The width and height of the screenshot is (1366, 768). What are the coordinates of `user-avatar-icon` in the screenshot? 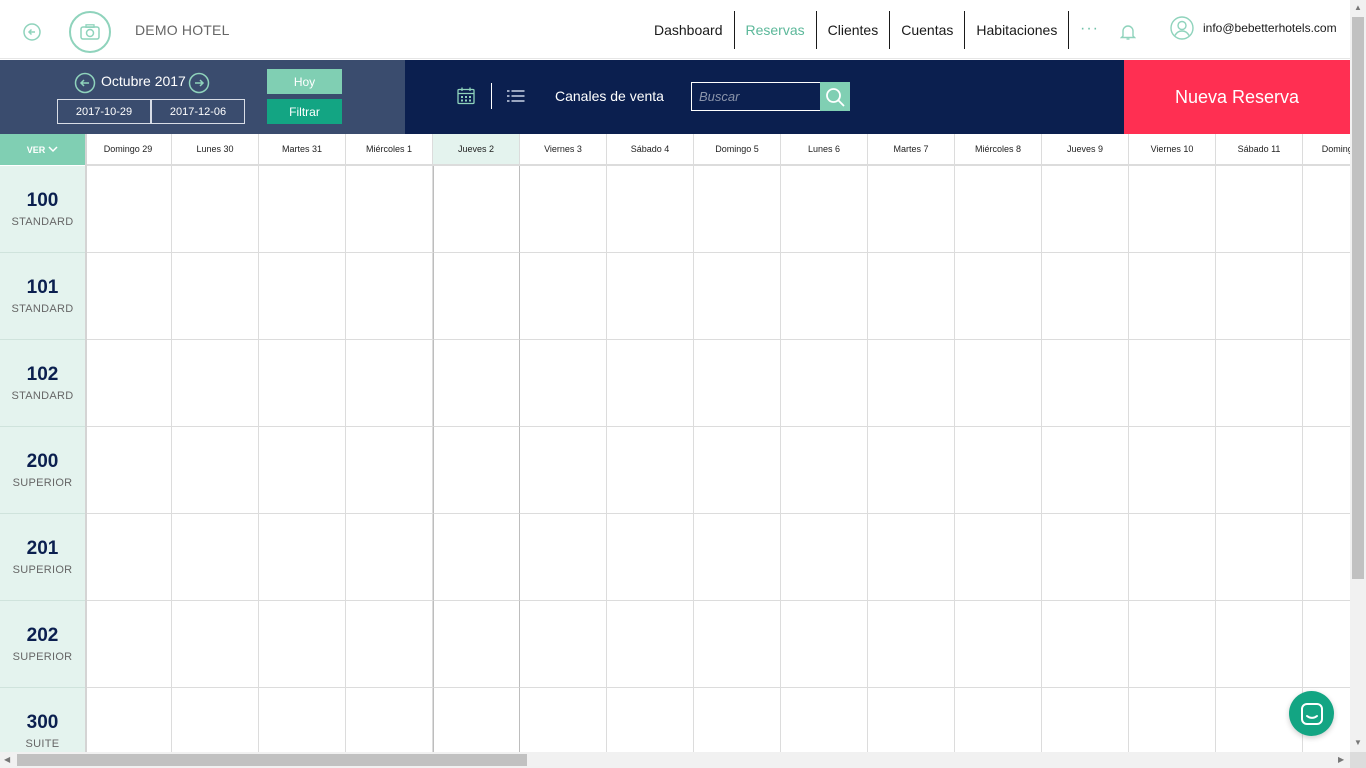 It's located at (1182, 28).